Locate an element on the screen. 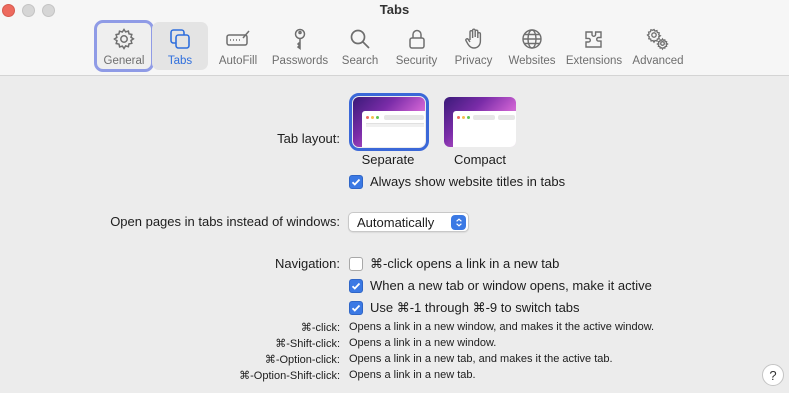 The width and height of the screenshot is (789, 393). shortcut-description: Opens a link in a new tab. is located at coordinates (412, 375).